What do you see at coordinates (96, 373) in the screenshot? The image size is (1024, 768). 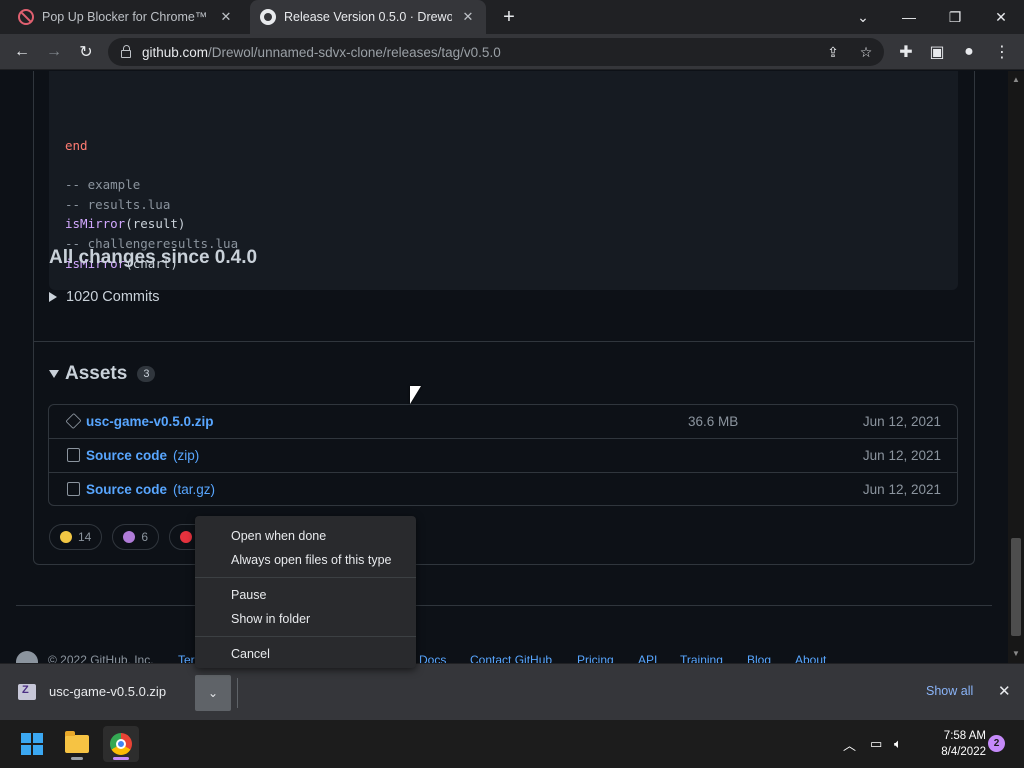 I see `assets-heading: Assets` at bounding box center [96, 373].